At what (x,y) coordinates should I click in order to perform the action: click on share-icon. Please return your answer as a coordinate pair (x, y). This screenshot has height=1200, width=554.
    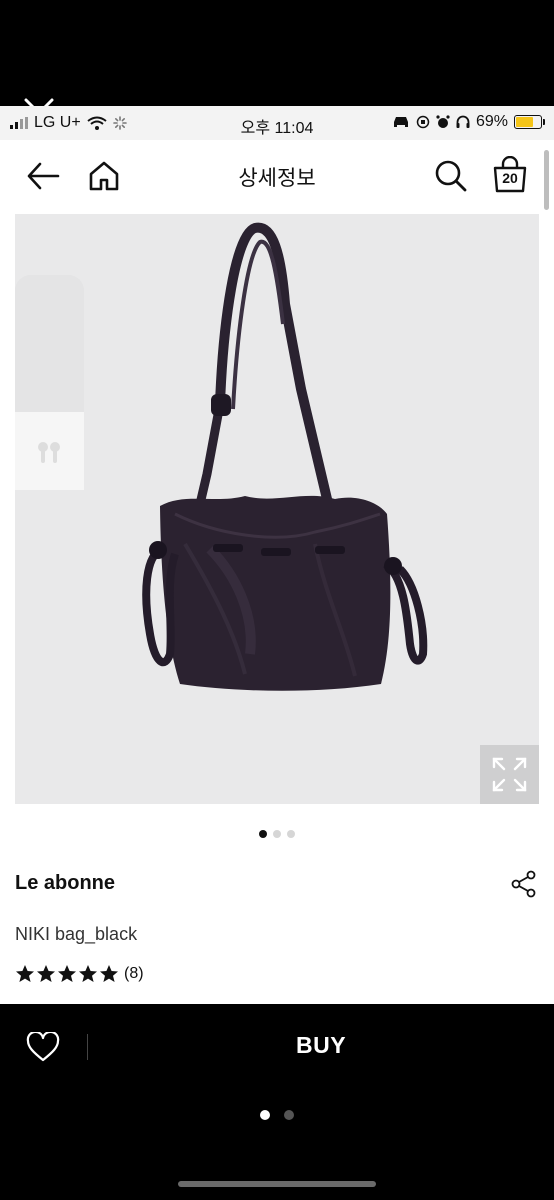
    Looking at the image, I should click on (524, 884).